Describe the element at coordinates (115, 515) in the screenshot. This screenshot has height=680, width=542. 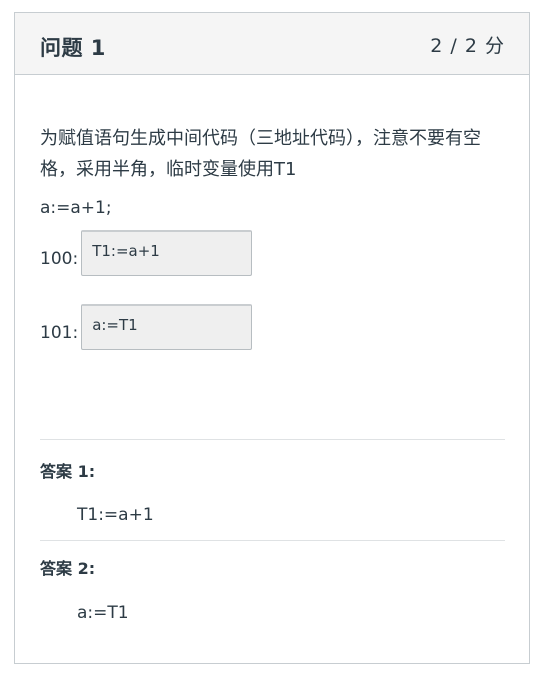
I see `answer-value-1: T1:=a+1` at that location.